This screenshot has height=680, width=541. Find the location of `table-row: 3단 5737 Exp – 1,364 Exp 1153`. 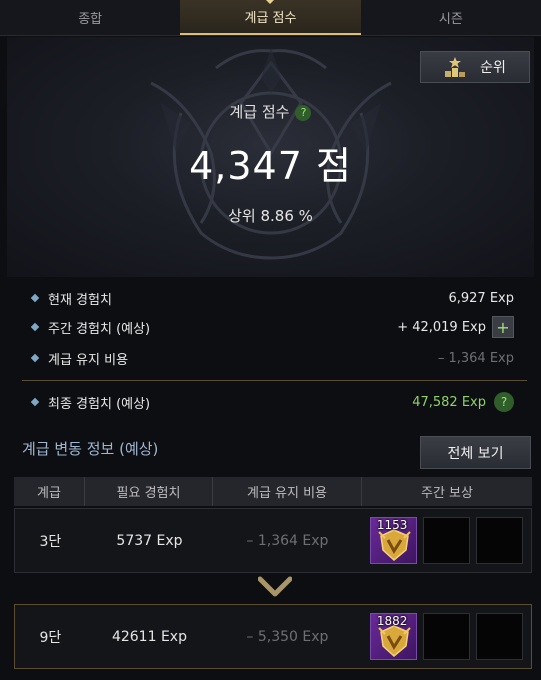

table-row: 3단 5737 Exp – 1,364 Exp 1153 is located at coordinates (273, 540).